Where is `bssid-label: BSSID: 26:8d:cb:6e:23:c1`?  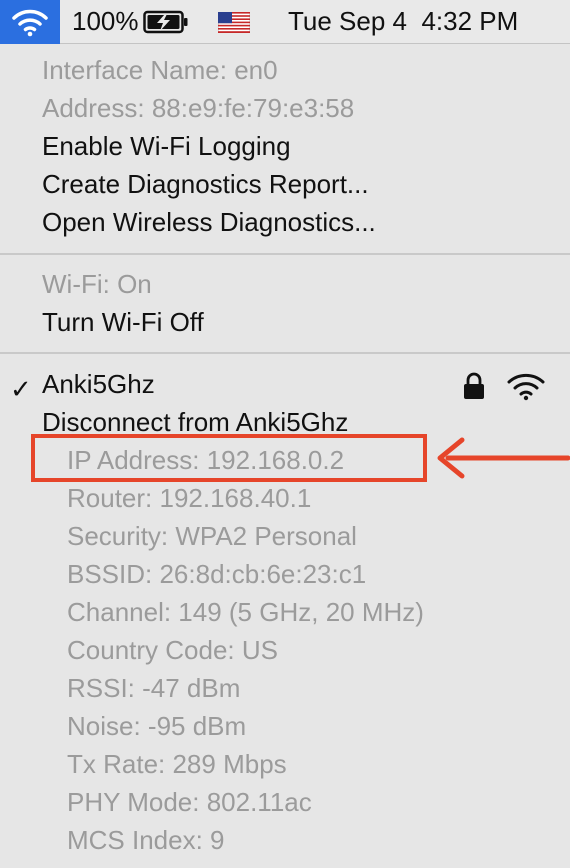 bssid-label: BSSID: 26:8d:cb:6e:23:c1 is located at coordinates (217, 574).